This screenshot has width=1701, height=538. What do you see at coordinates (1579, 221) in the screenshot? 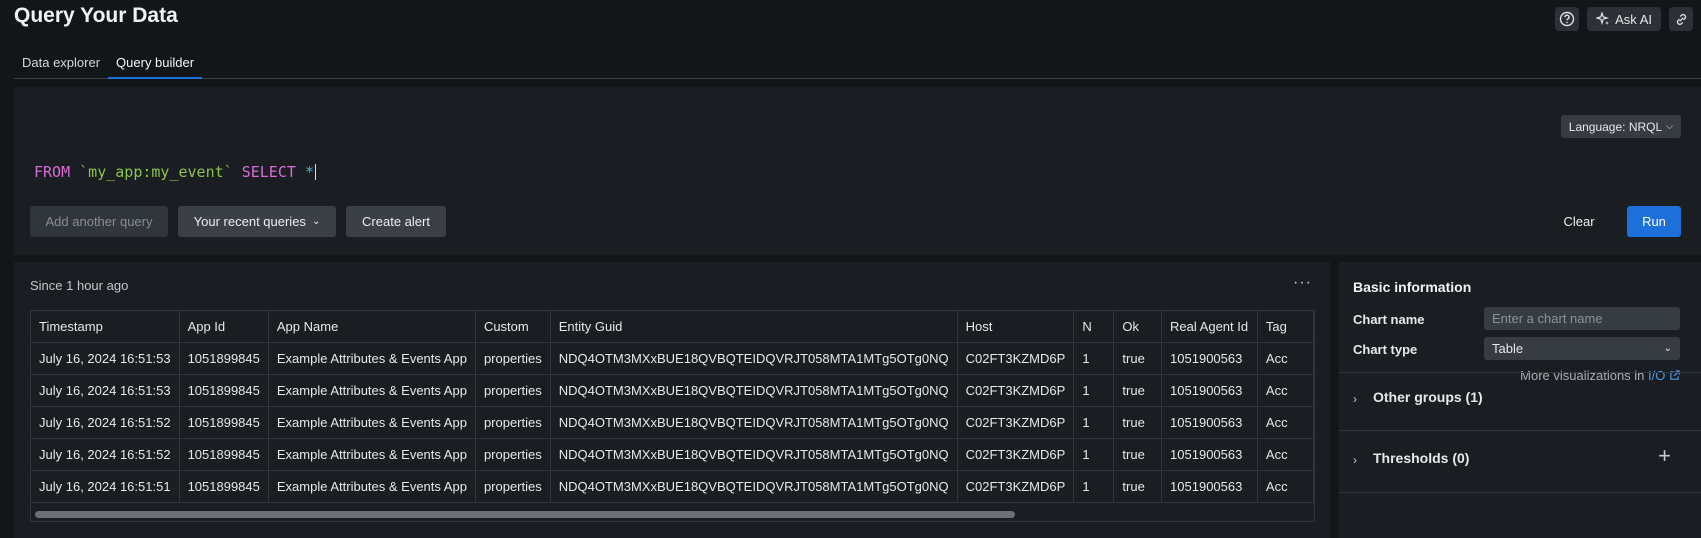
I see `clear-button: Clear` at bounding box center [1579, 221].